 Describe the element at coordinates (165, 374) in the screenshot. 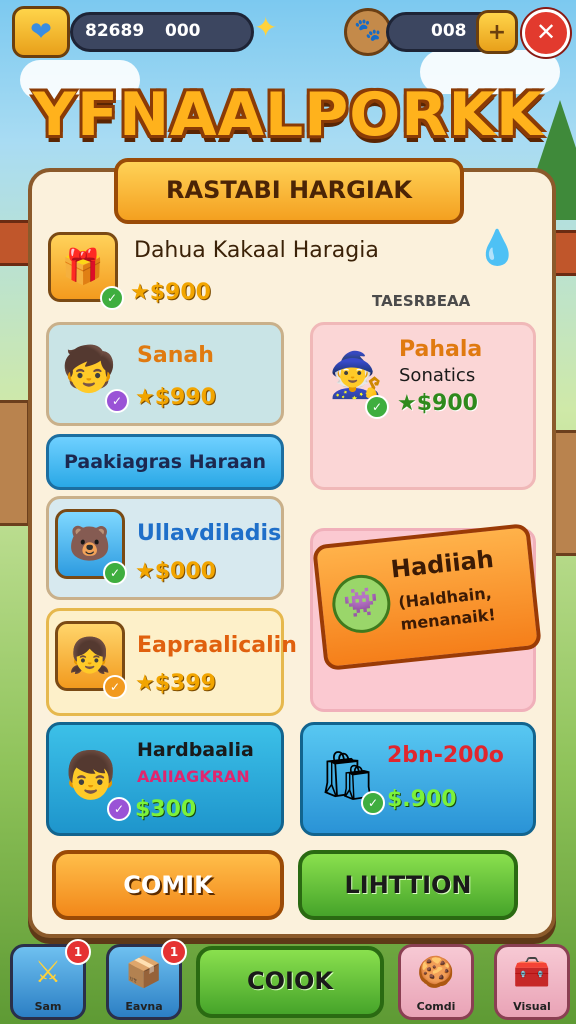

I see `shop-item-card: 🧒 ✓ Sanah ★$990` at that location.